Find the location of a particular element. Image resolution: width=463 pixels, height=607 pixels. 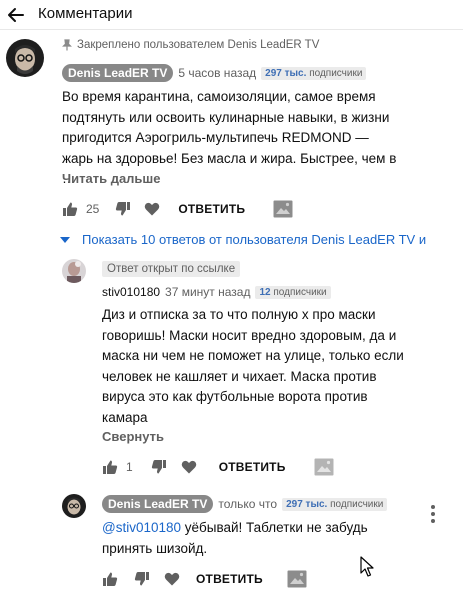

subscriber-badge: 12 подписчики is located at coordinates (293, 292).